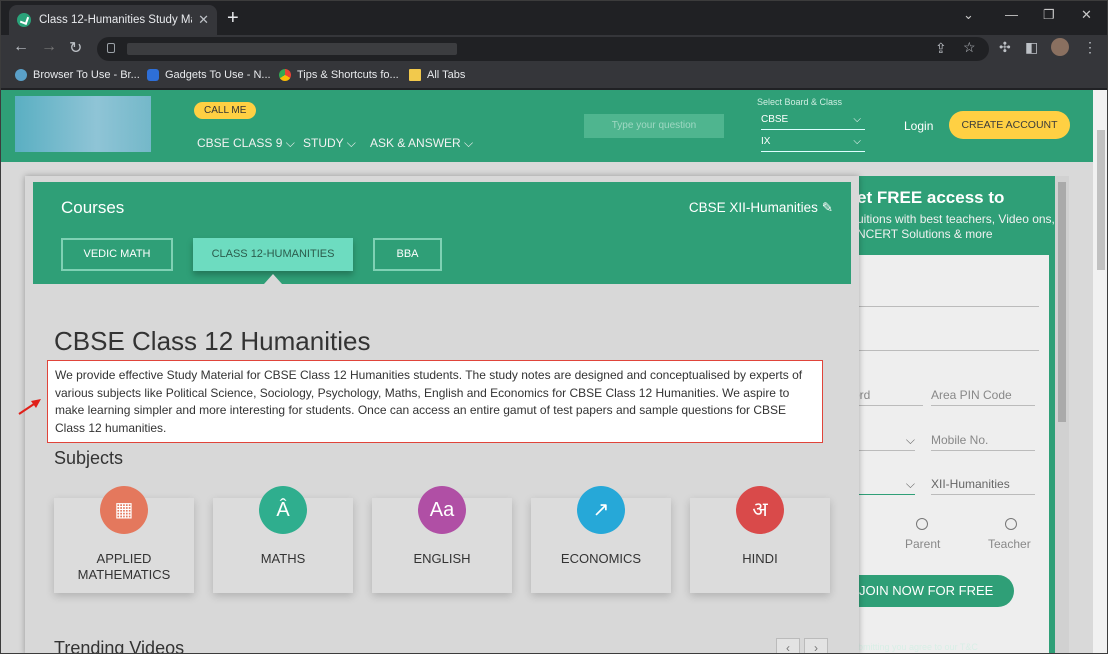 Image resolution: width=1108 pixels, height=654 pixels. I want to click on menu-cbse-class: CBSE CLASS 9 ⌵, so click(246, 143).